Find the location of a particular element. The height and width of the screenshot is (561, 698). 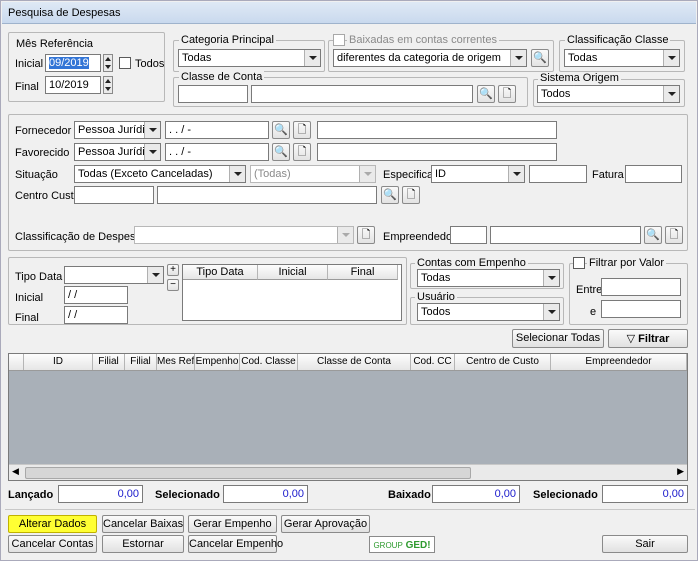

fatura-input is located at coordinates (653, 174).